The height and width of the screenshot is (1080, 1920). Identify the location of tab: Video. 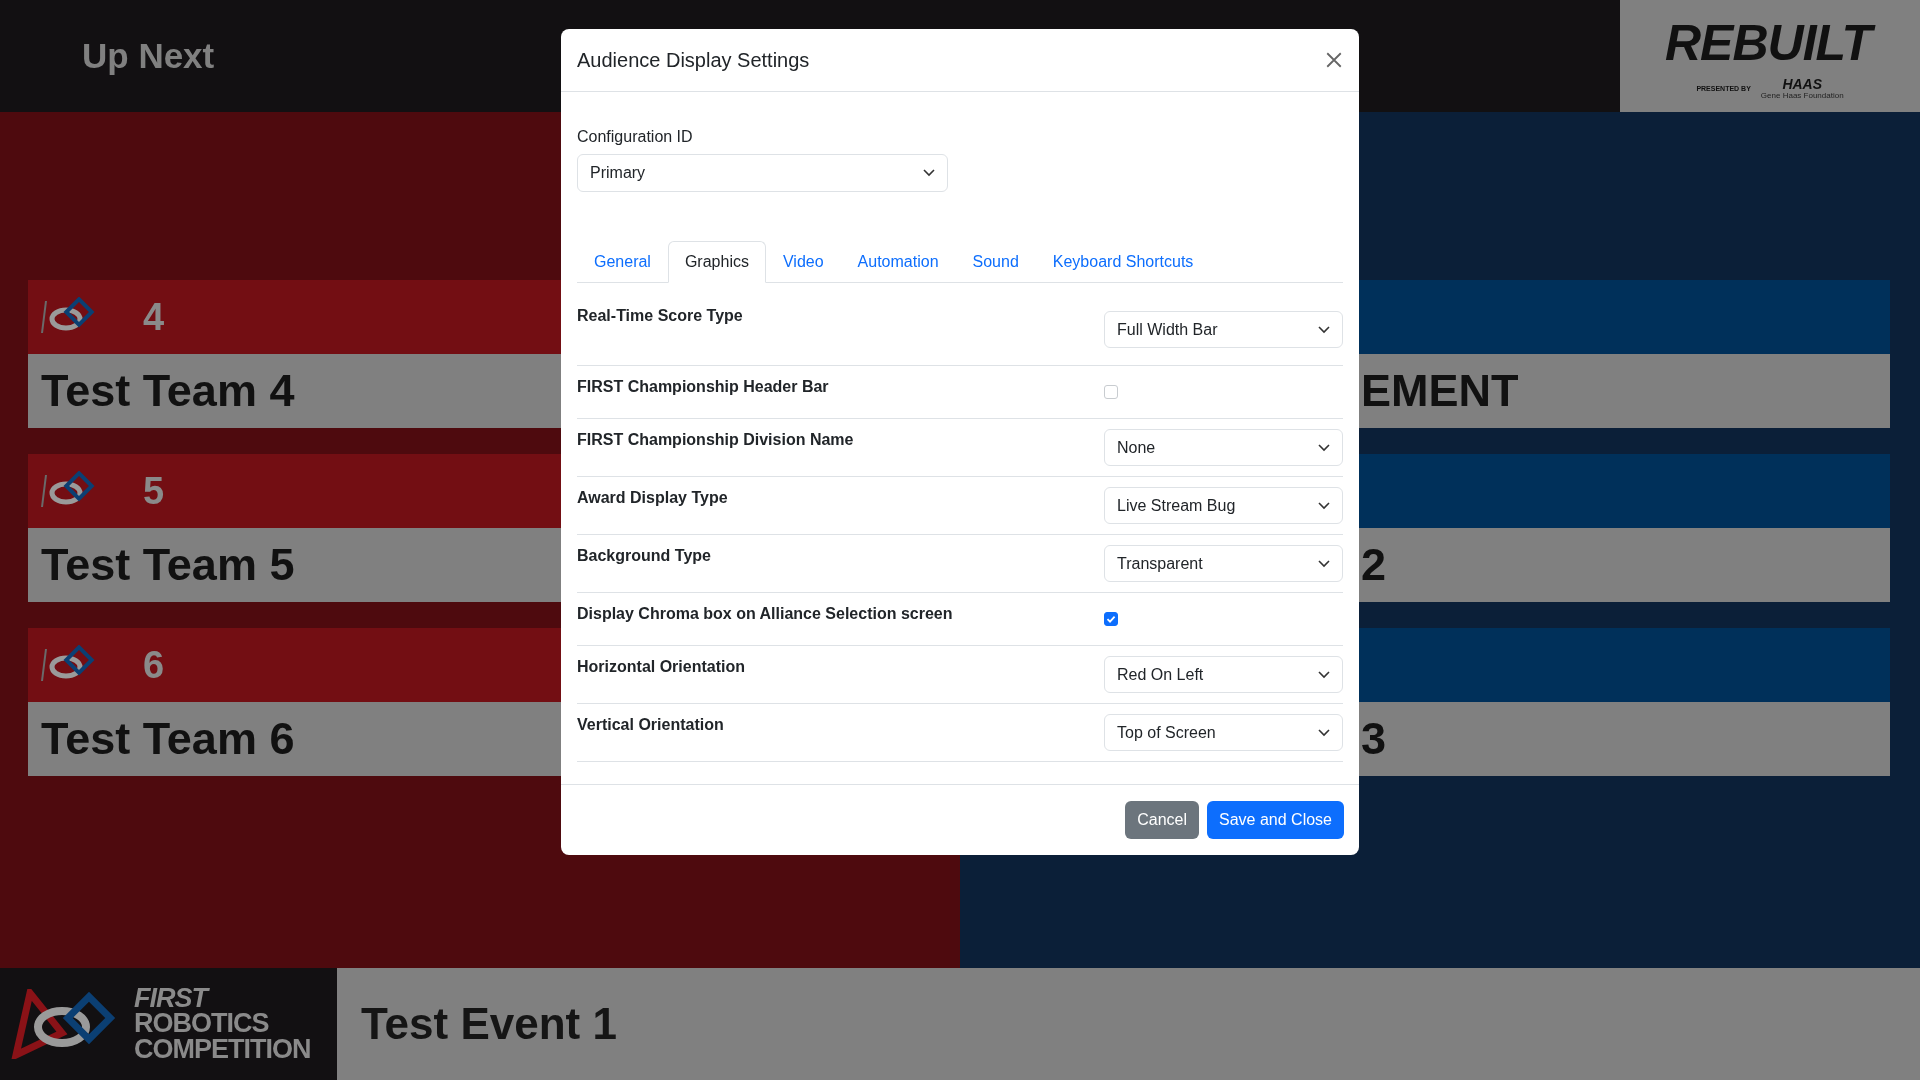
(803, 262).